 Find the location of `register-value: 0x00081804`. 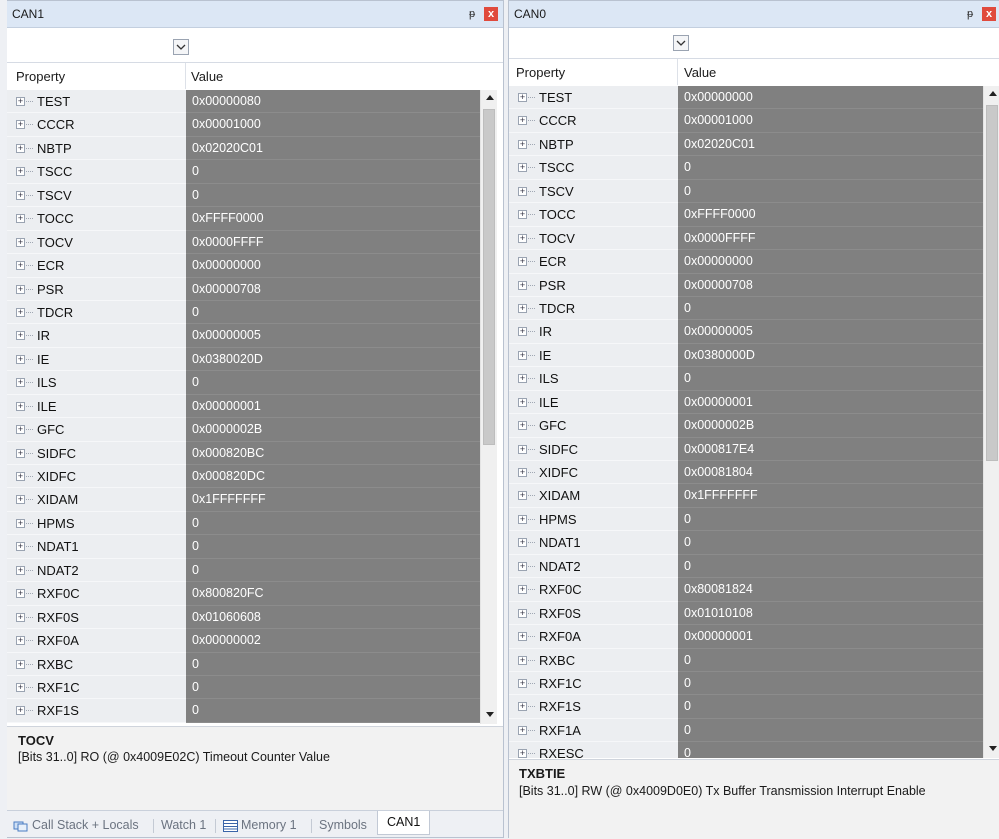

register-value: 0x00081804 is located at coordinates (830, 473).